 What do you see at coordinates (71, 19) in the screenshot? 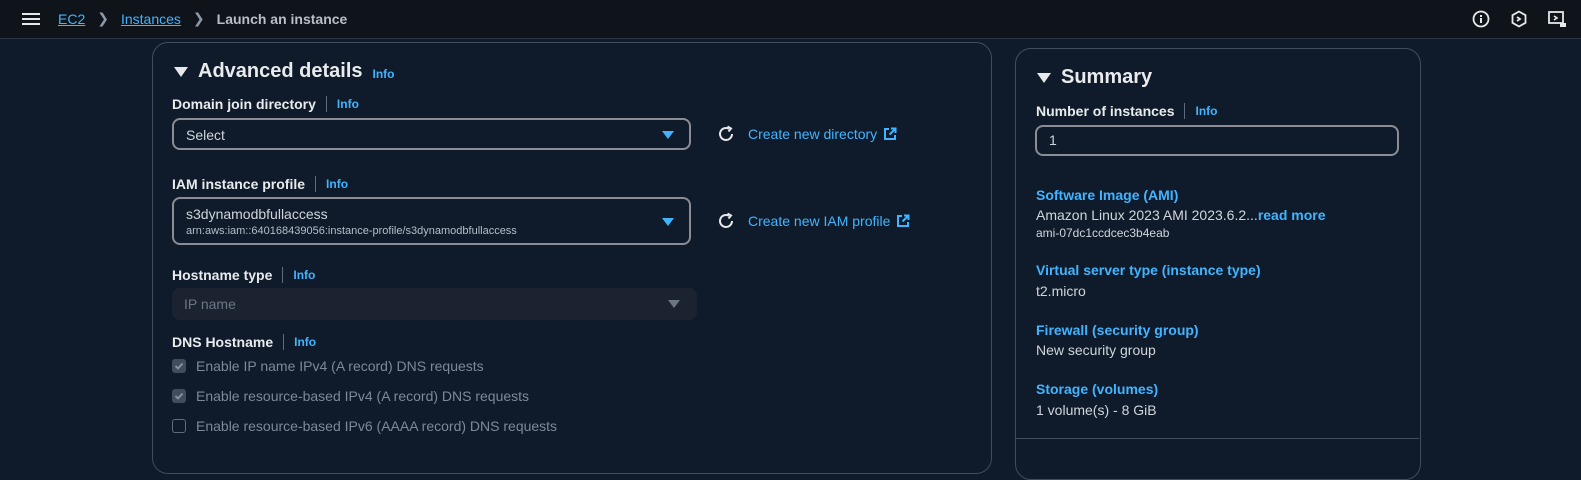
I see `breadcrumb-ec2: EC2` at bounding box center [71, 19].